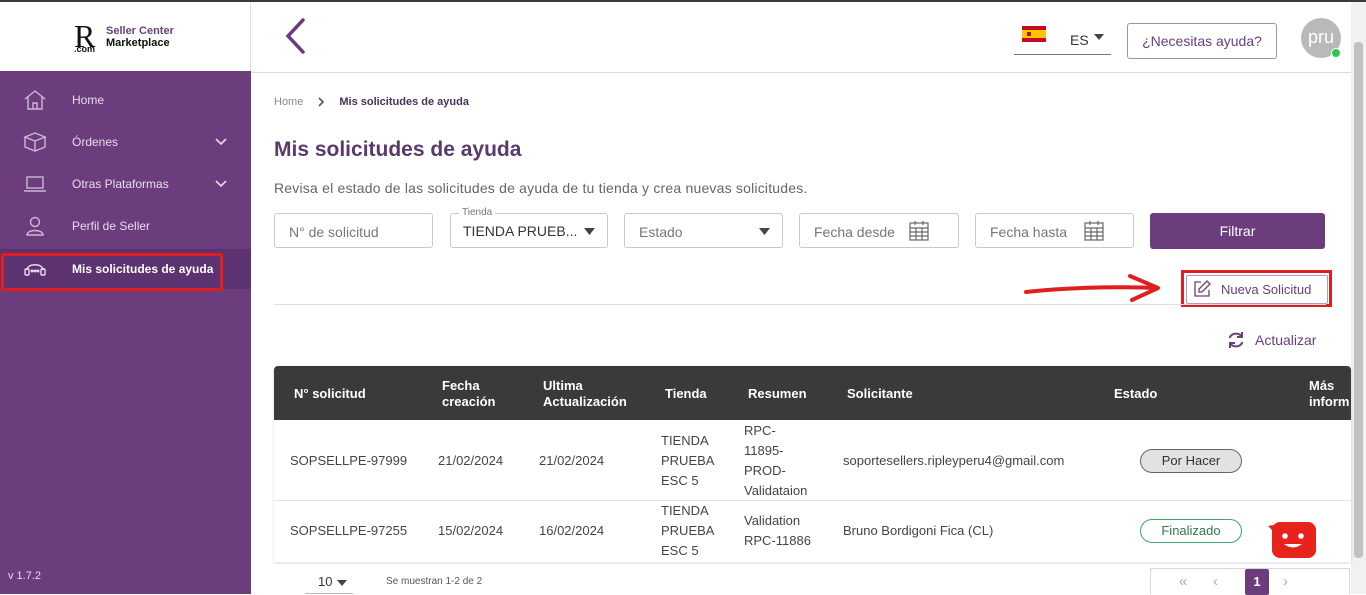  I want to click on logo-line2: Marketplace, so click(138, 43).